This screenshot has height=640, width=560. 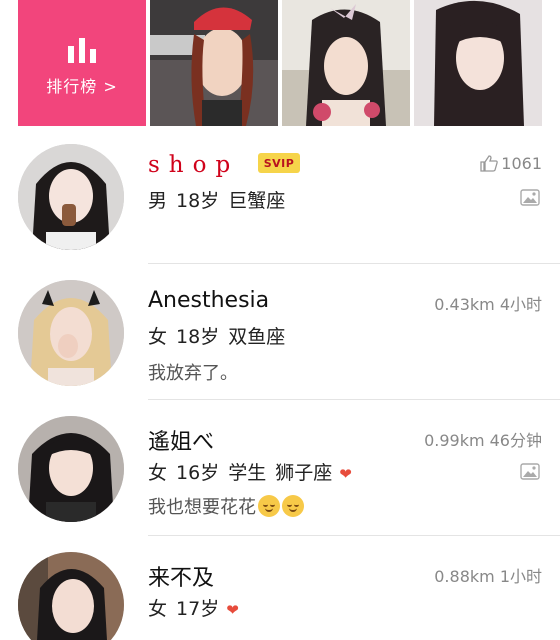 I want to click on user-meta: 女 17岁 ❤, so click(x=198, y=607).